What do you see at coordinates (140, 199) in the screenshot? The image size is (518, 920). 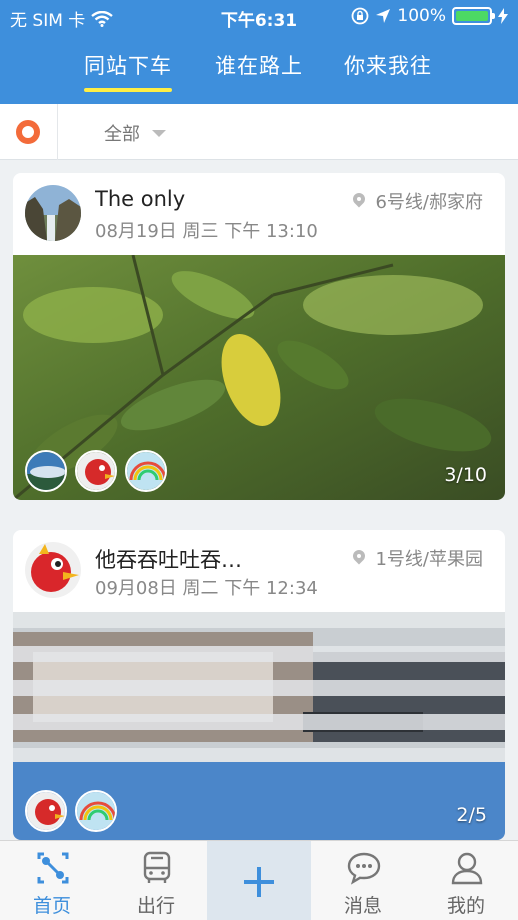 I see `post-author-name: The only` at bounding box center [140, 199].